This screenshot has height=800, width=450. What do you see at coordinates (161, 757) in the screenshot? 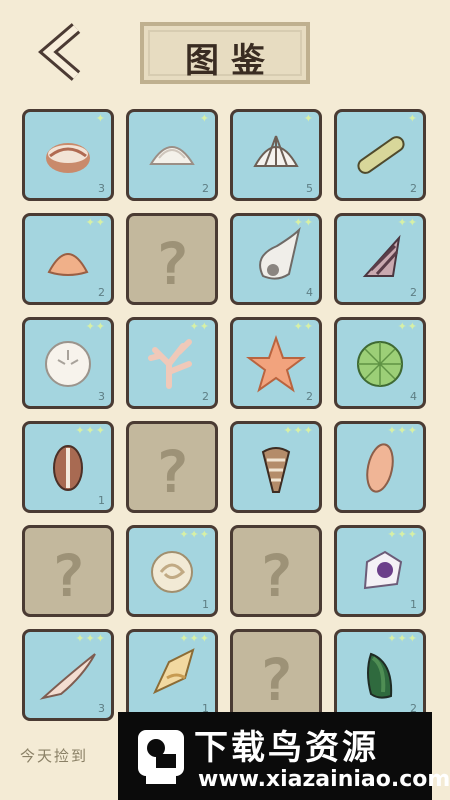
I see `bird-logo-icon` at bounding box center [161, 757].